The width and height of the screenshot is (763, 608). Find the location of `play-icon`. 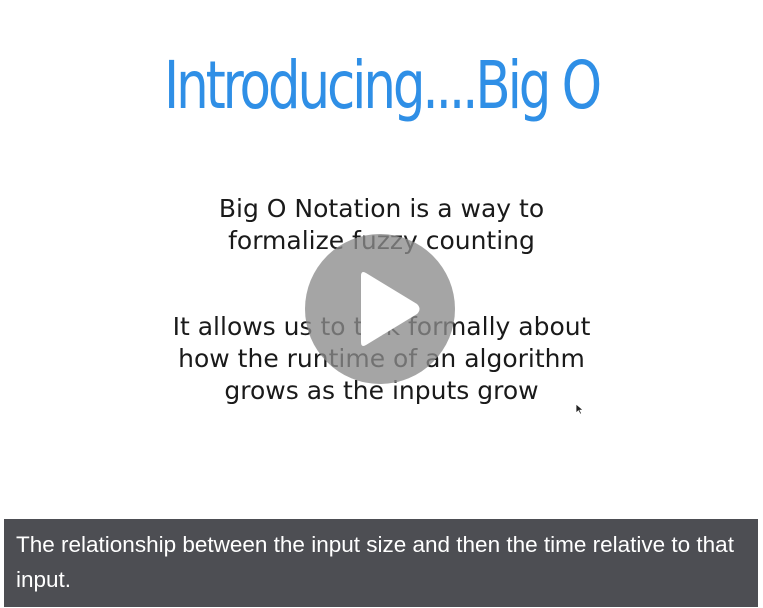

play-icon is located at coordinates (390, 309).